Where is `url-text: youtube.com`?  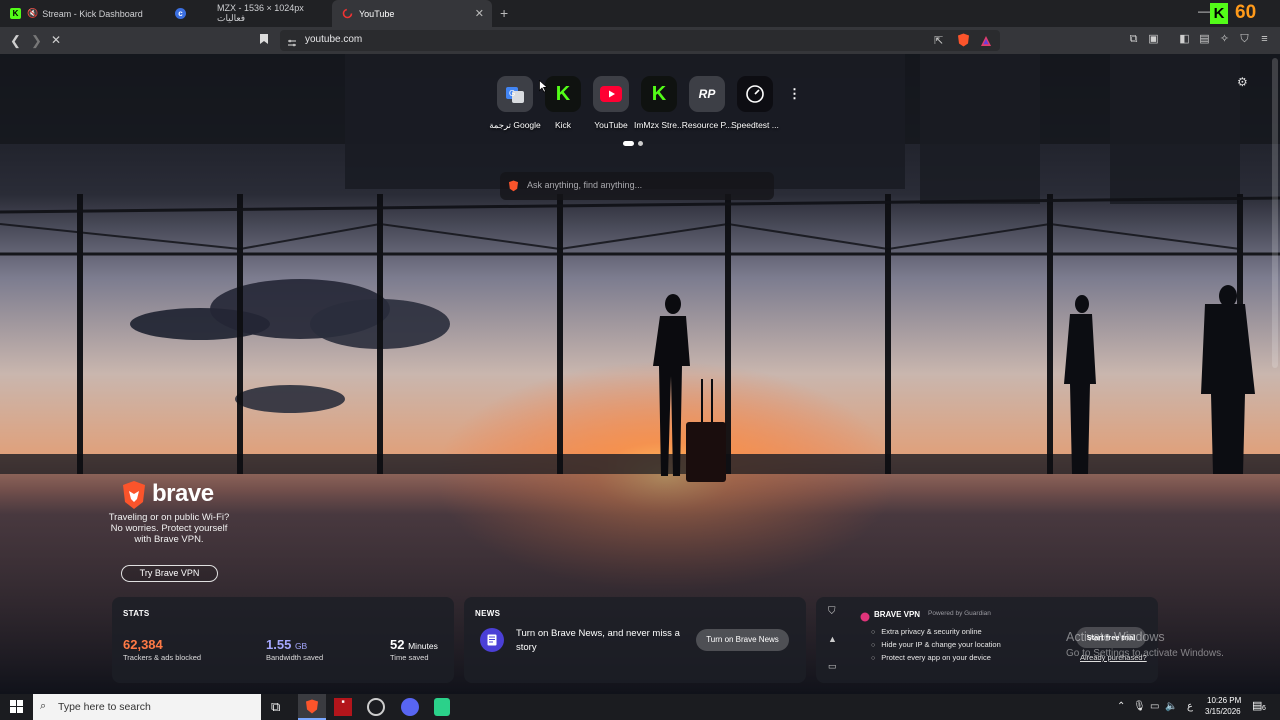 url-text: youtube.com is located at coordinates (334, 39).